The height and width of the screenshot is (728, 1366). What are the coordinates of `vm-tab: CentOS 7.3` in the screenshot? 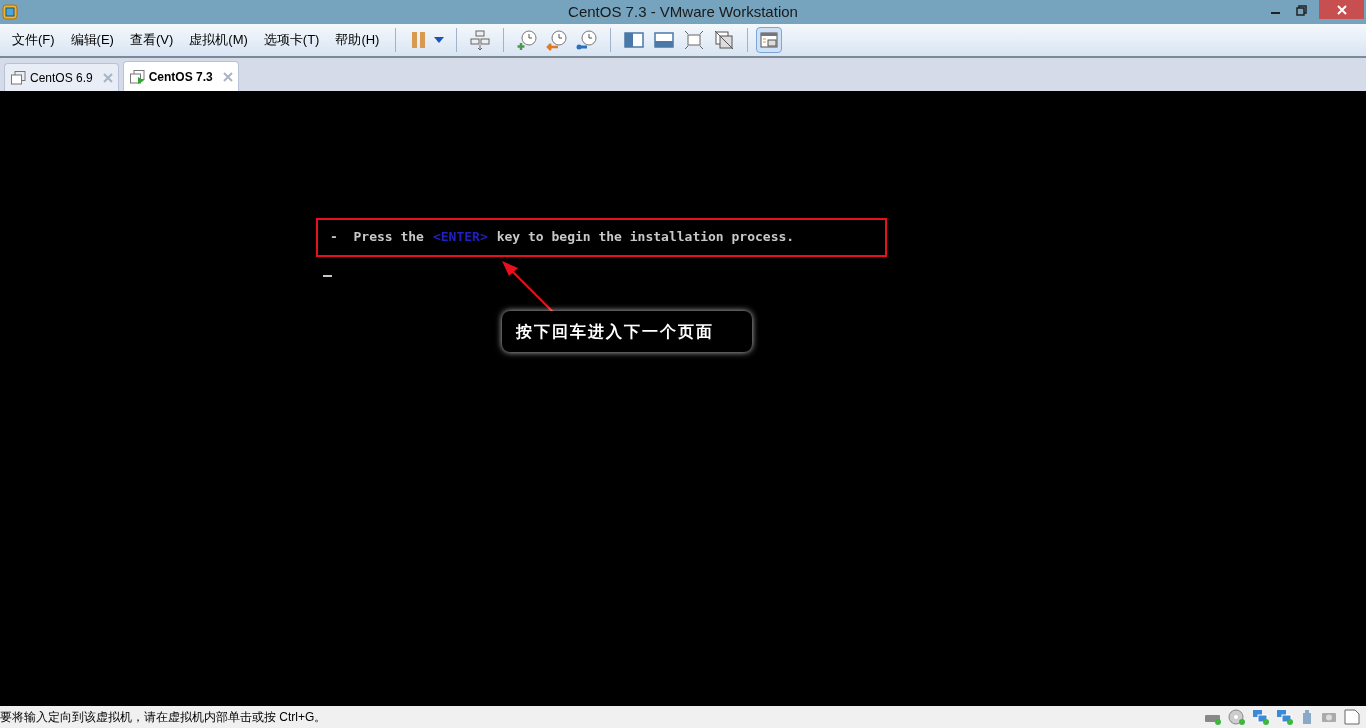 It's located at (180, 76).